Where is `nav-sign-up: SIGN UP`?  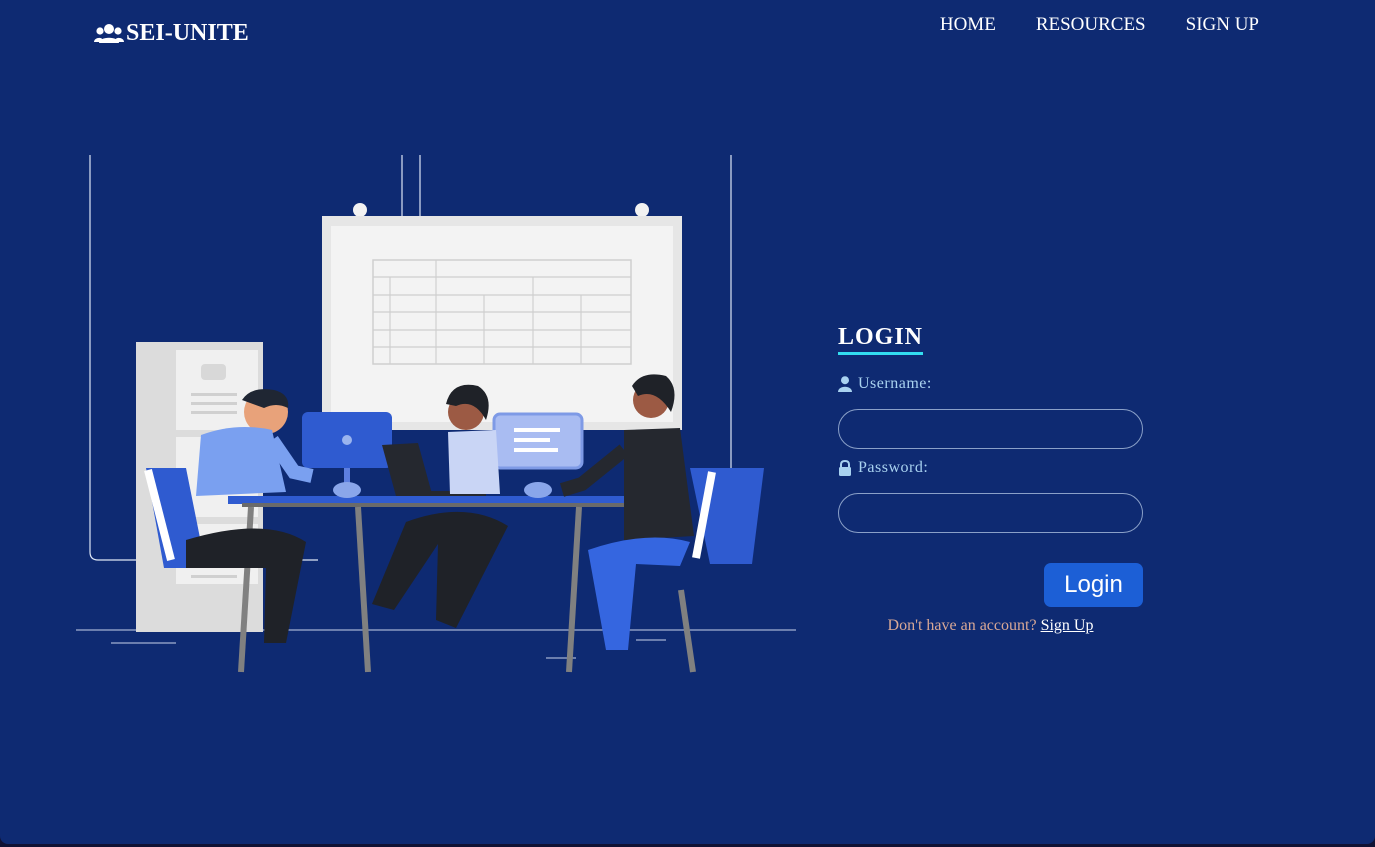
nav-sign-up: SIGN UP is located at coordinates (1222, 25).